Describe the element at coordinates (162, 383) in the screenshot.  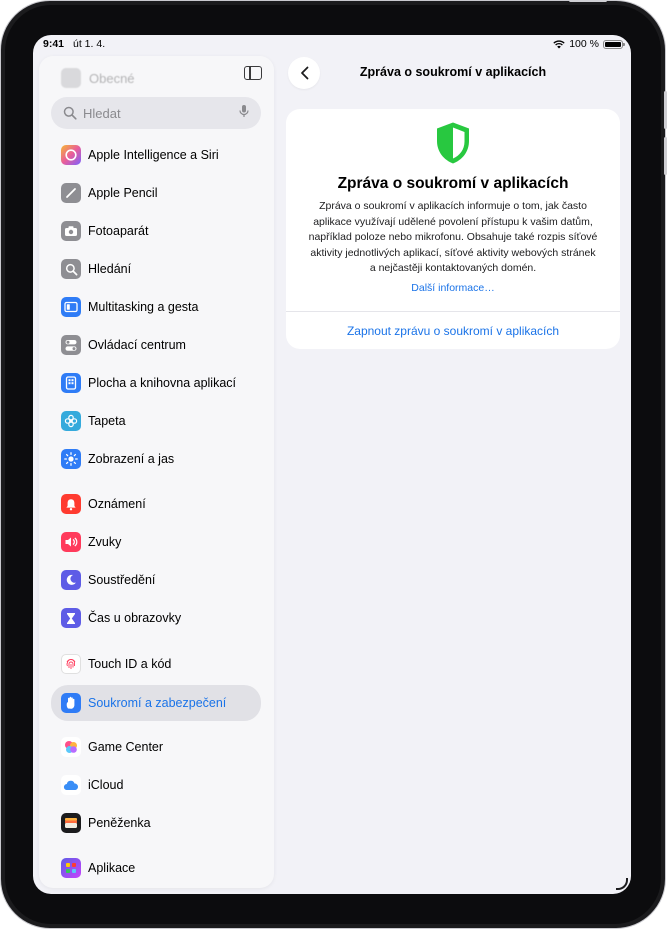
I see `sidebar-item-label: Plocha a knihovna aplikací` at that location.